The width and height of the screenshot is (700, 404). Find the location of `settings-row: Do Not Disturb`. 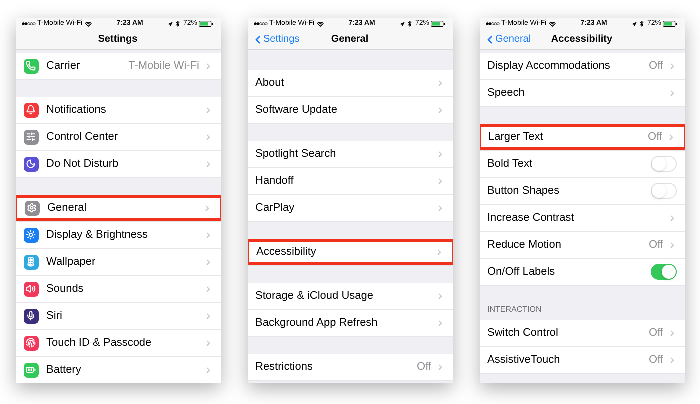

settings-row: Do Not Disturb is located at coordinates (118, 164).